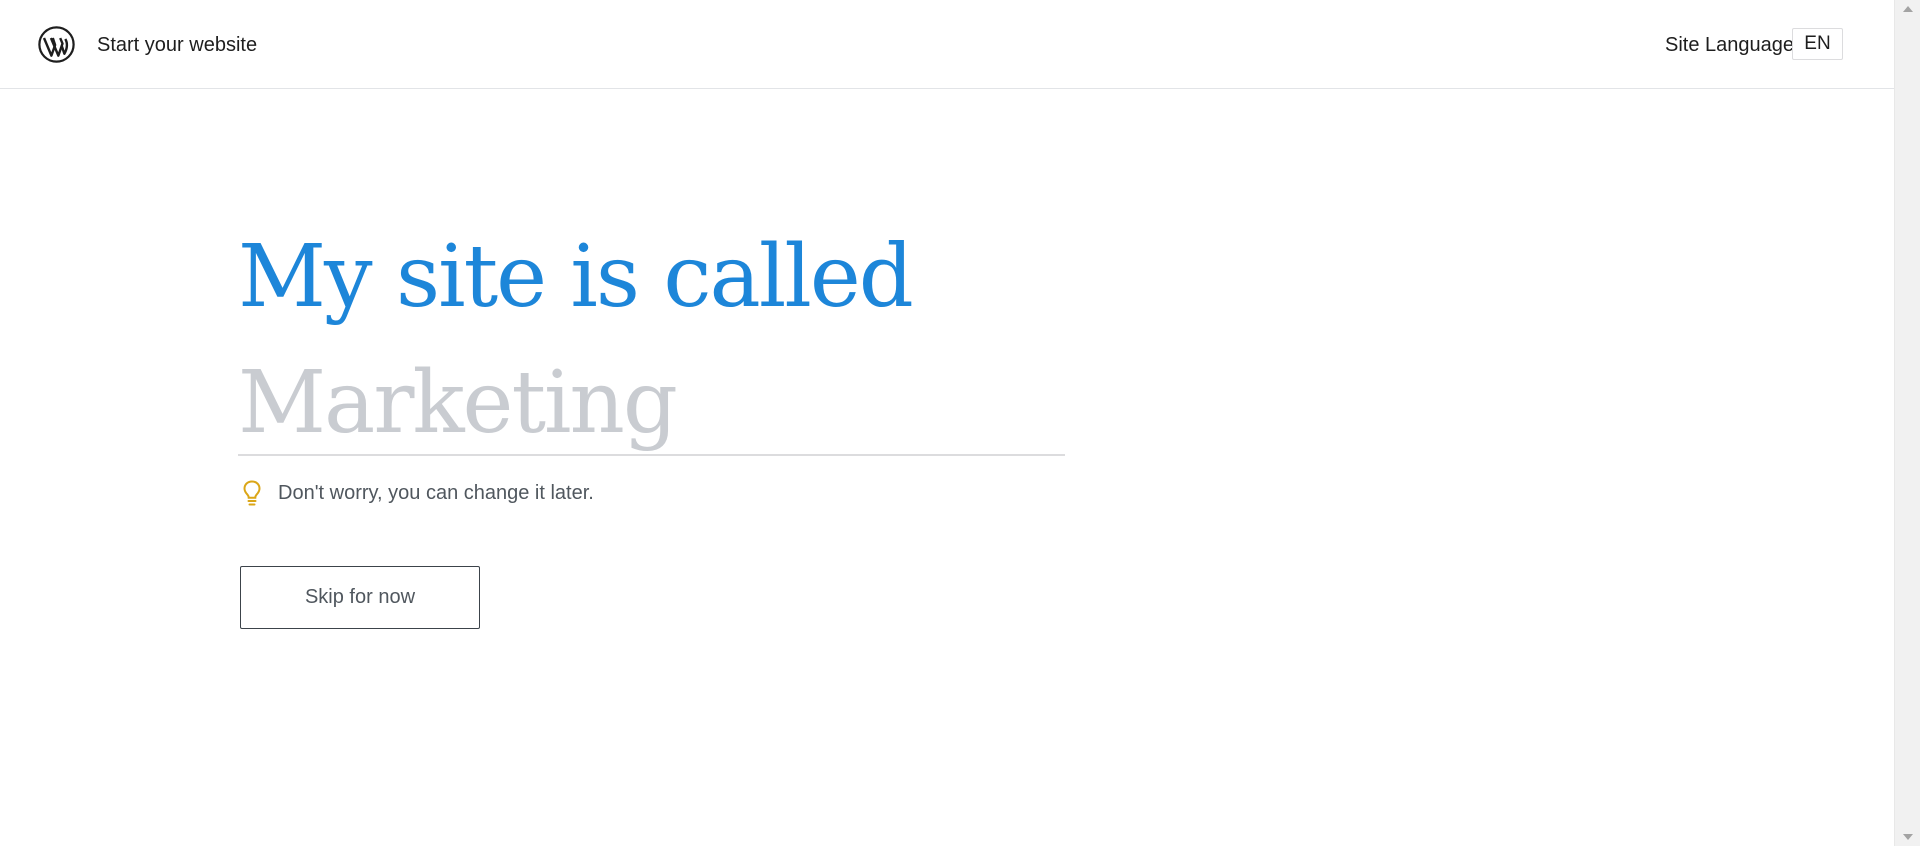 This screenshot has height=846, width=1920. What do you see at coordinates (436, 493) in the screenshot?
I see `hint-text: Don't worry, you can change it later.` at bounding box center [436, 493].